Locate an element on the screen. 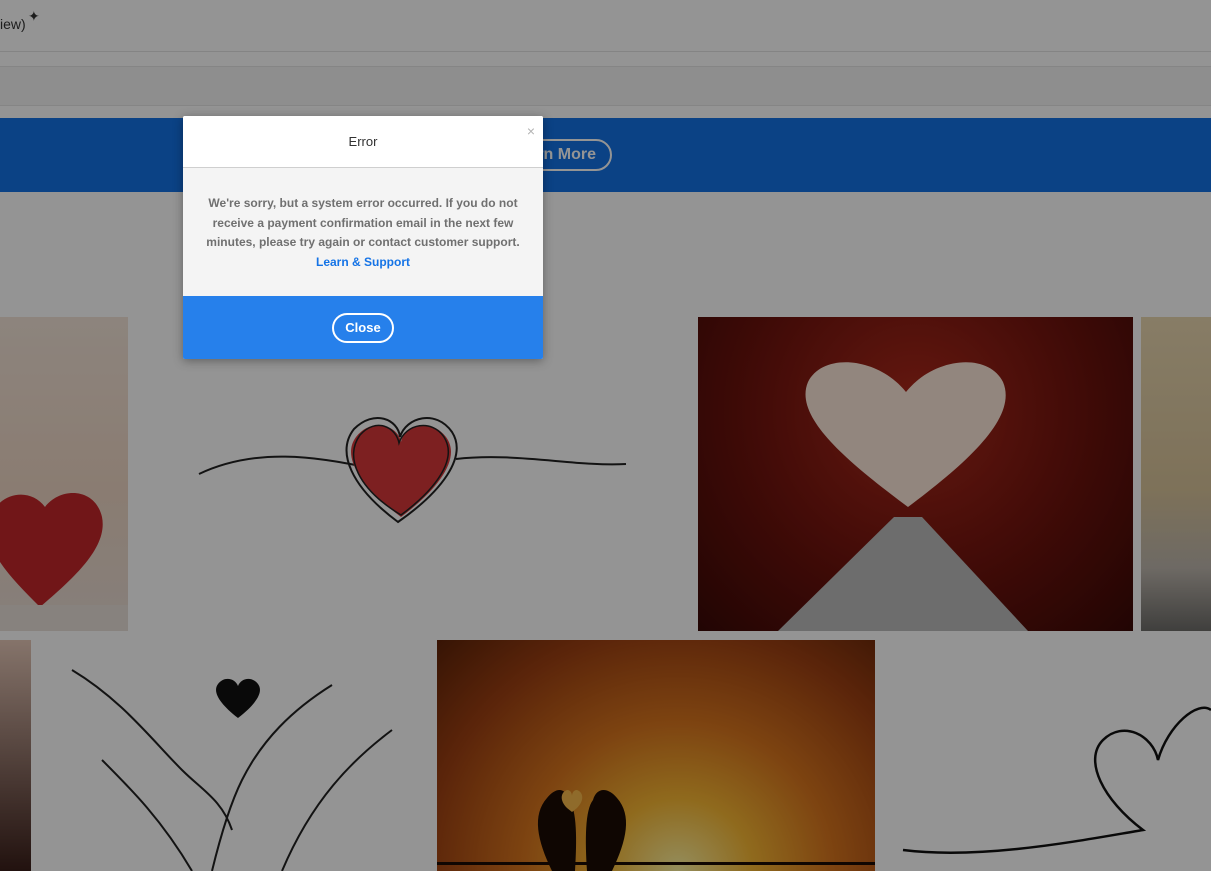 The image size is (1211, 871). dialog-footer: Close is located at coordinates (363, 327).